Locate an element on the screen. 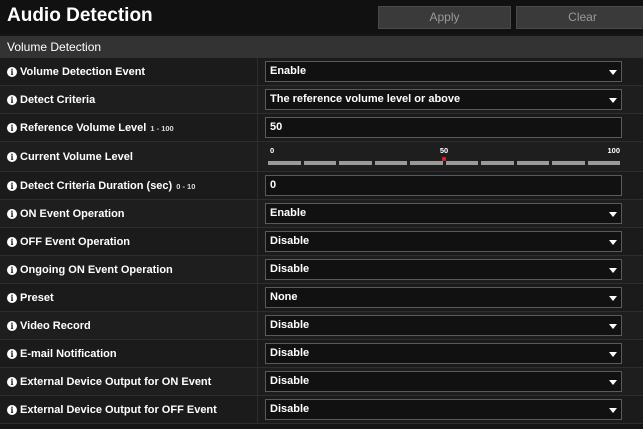  meter-min-label: 0 is located at coordinates (272, 150).